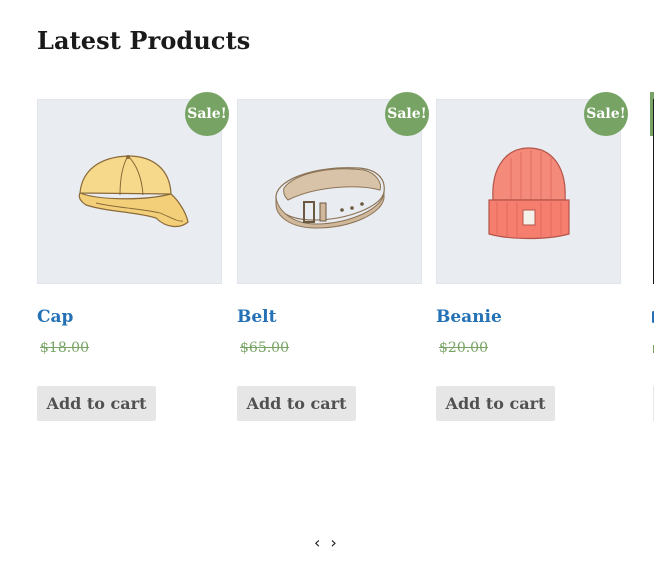 The image size is (654, 574). Describe the element at coordinates (264, 348) in the screenshot. I see `product-price: $65.00` at that location.